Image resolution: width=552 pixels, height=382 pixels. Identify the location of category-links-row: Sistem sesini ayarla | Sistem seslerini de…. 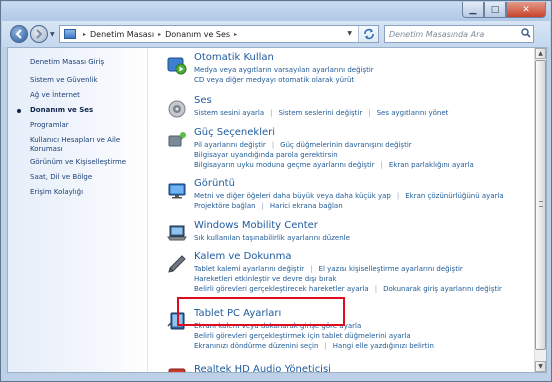
(321, 113).